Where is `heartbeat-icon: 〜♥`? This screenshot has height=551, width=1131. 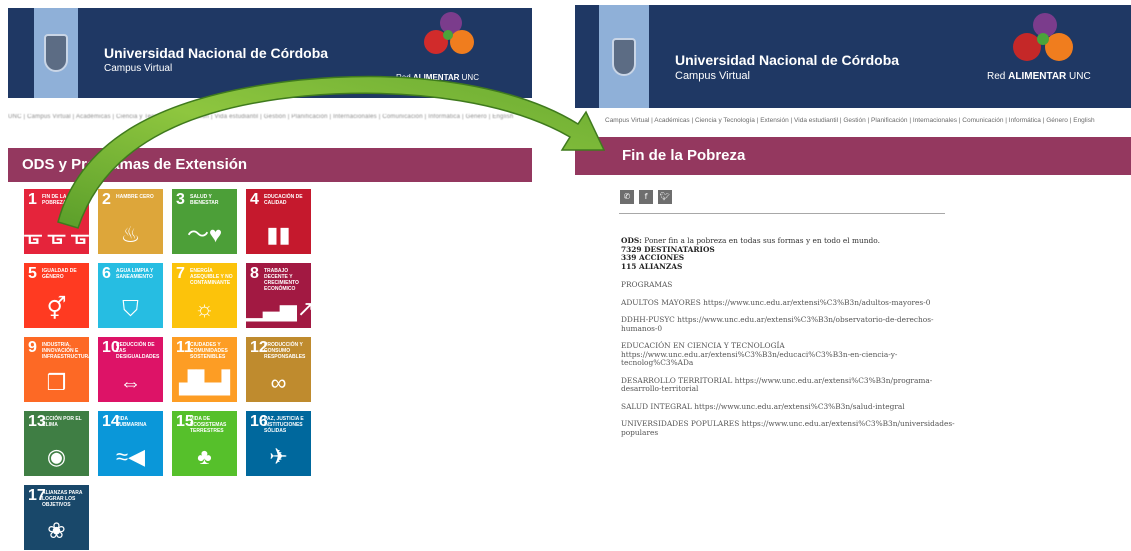
heartbeat-icon: 〜♥ is located at coordinates (204, 234).